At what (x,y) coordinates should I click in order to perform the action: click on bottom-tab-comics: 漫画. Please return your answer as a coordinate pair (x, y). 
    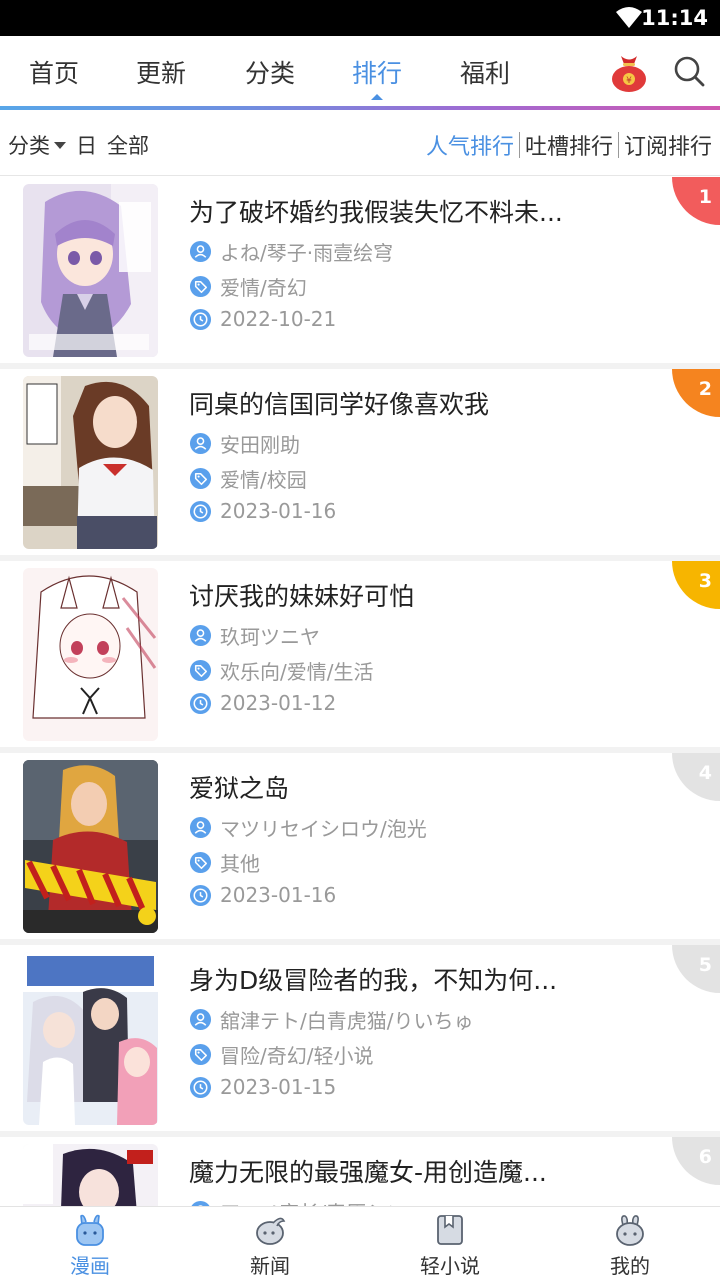
    Looking at the image, I should click on (90, 1246).